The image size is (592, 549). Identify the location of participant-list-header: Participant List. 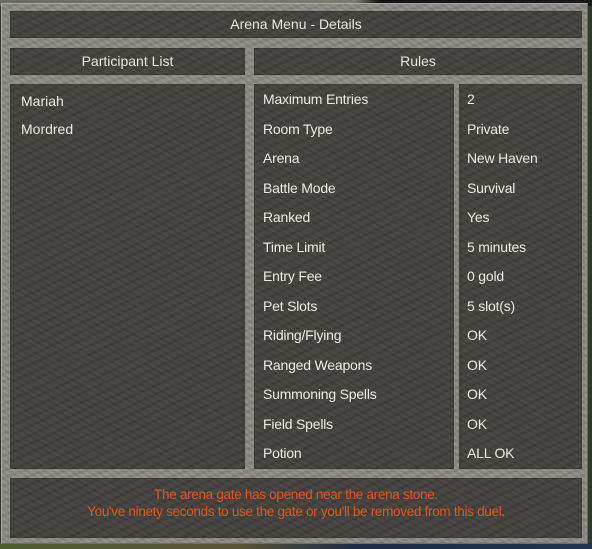
(127, 61).